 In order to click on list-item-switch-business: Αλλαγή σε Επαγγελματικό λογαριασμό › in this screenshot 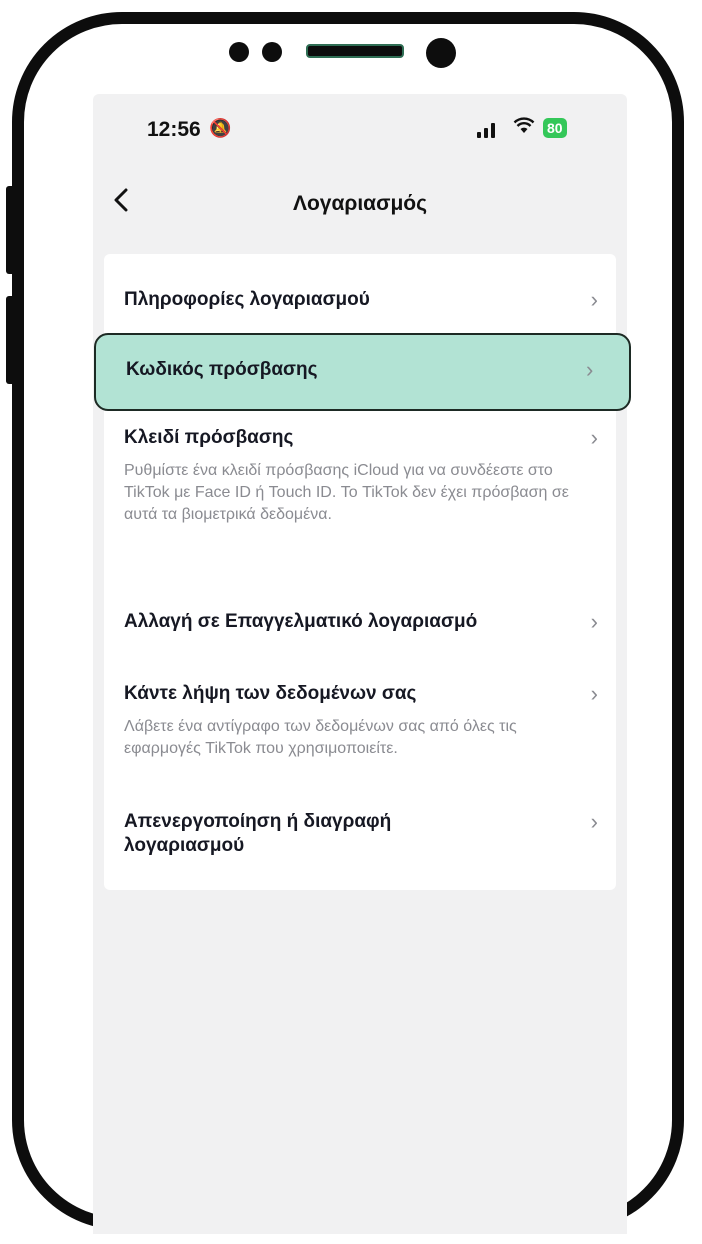, I will do `click(361, 622)`.